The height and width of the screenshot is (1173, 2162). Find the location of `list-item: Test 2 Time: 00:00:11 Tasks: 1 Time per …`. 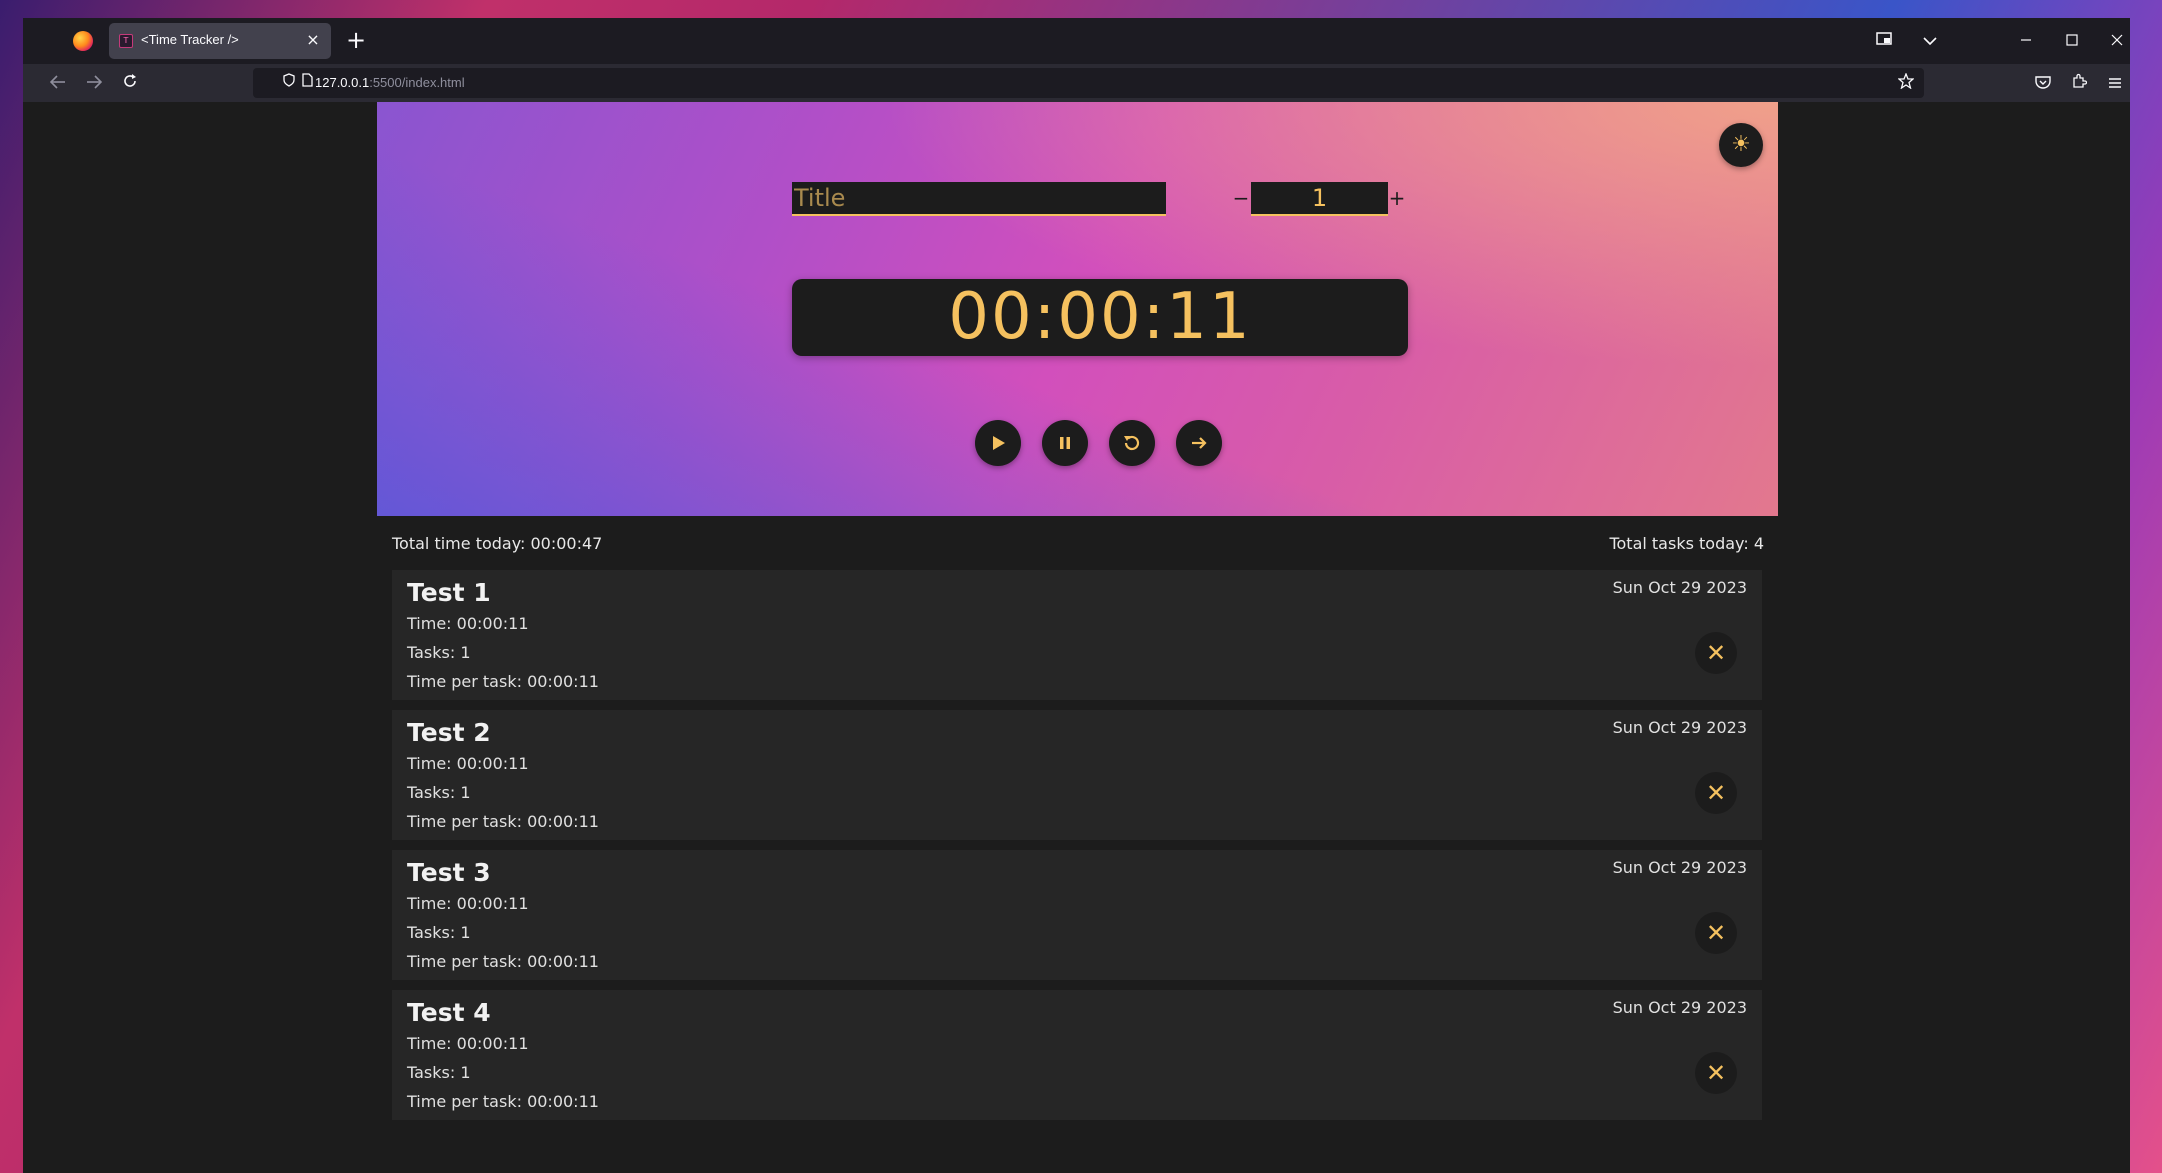

list-item: Test 2 Time: 00:00:11 Tasks: 1 Time per … is located at coordinates (1077, 775).